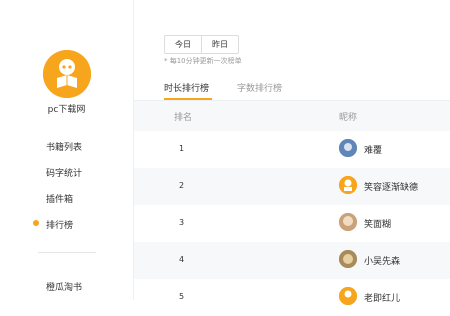 Image resolution: width=450 pixels, height=316 pixels. I want to click on rank-number: 3, so click(182, 222).